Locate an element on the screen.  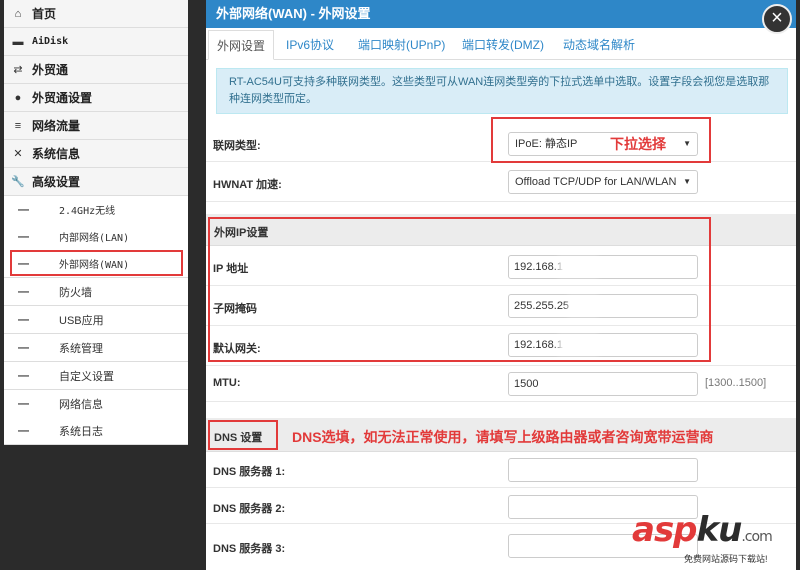
logo-ku: ku is located at coordinates (719, 530).